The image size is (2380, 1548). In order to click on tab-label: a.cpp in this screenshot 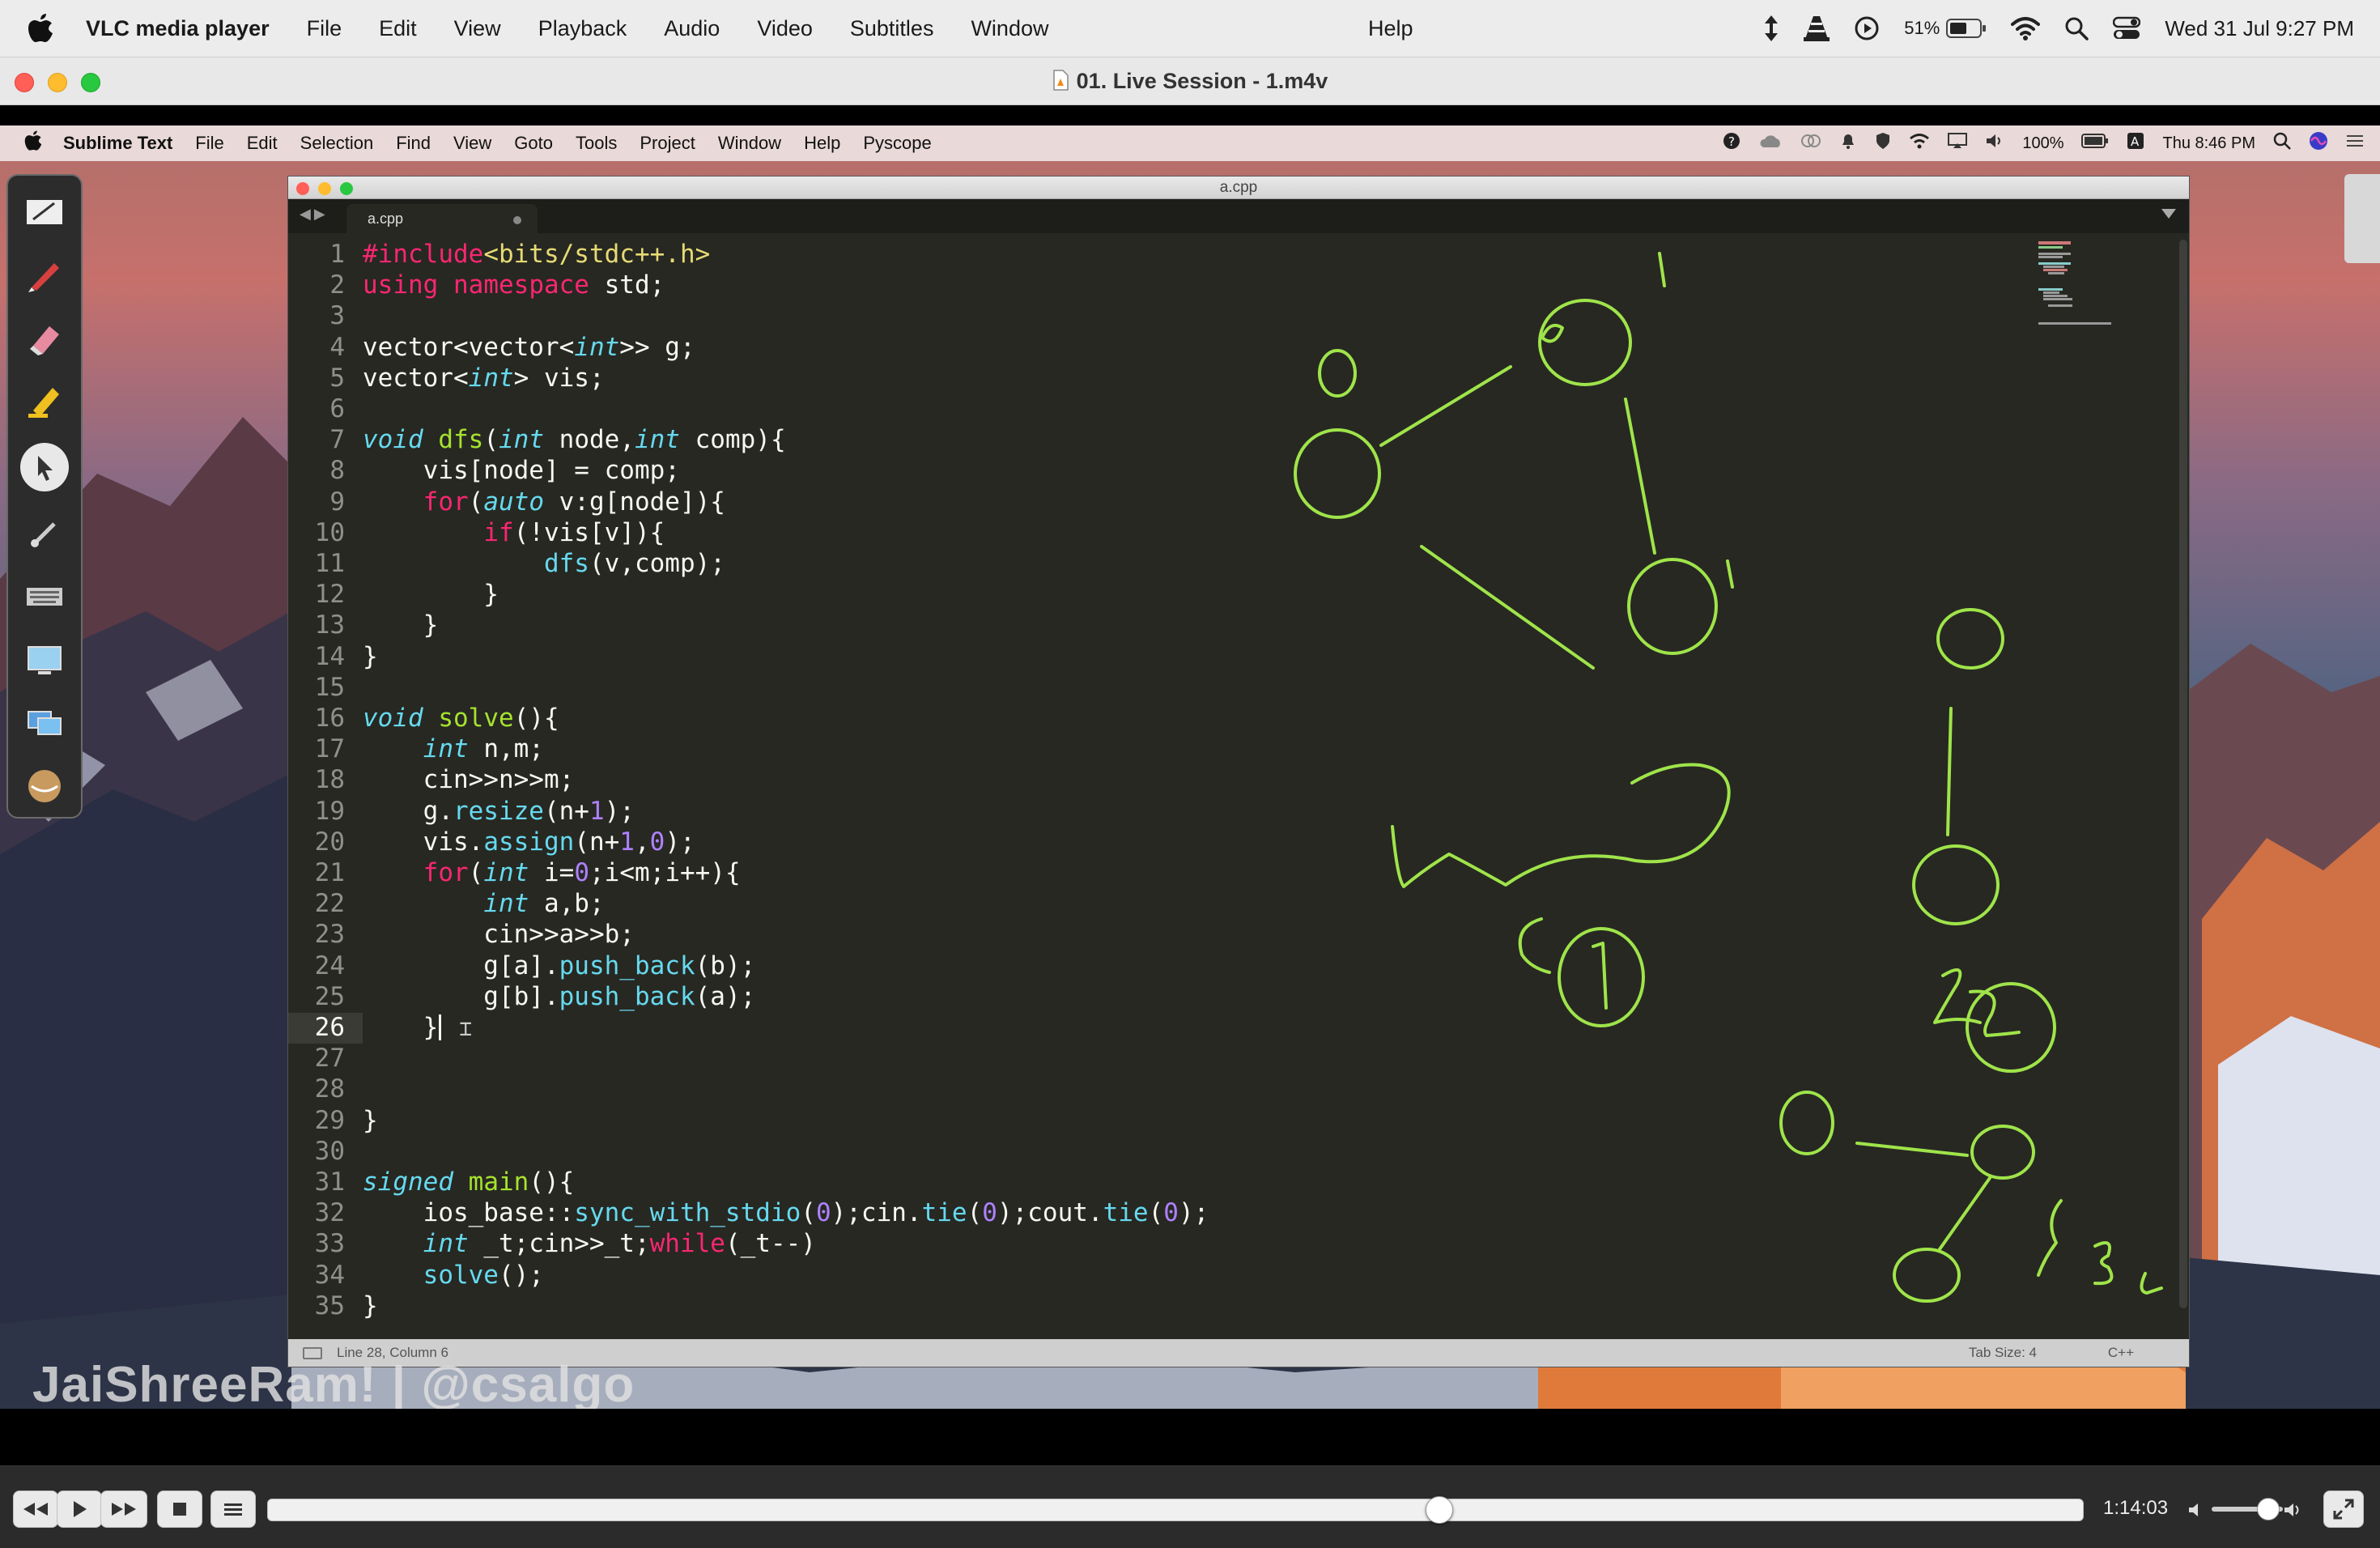, I will do `click(386, 219)`.